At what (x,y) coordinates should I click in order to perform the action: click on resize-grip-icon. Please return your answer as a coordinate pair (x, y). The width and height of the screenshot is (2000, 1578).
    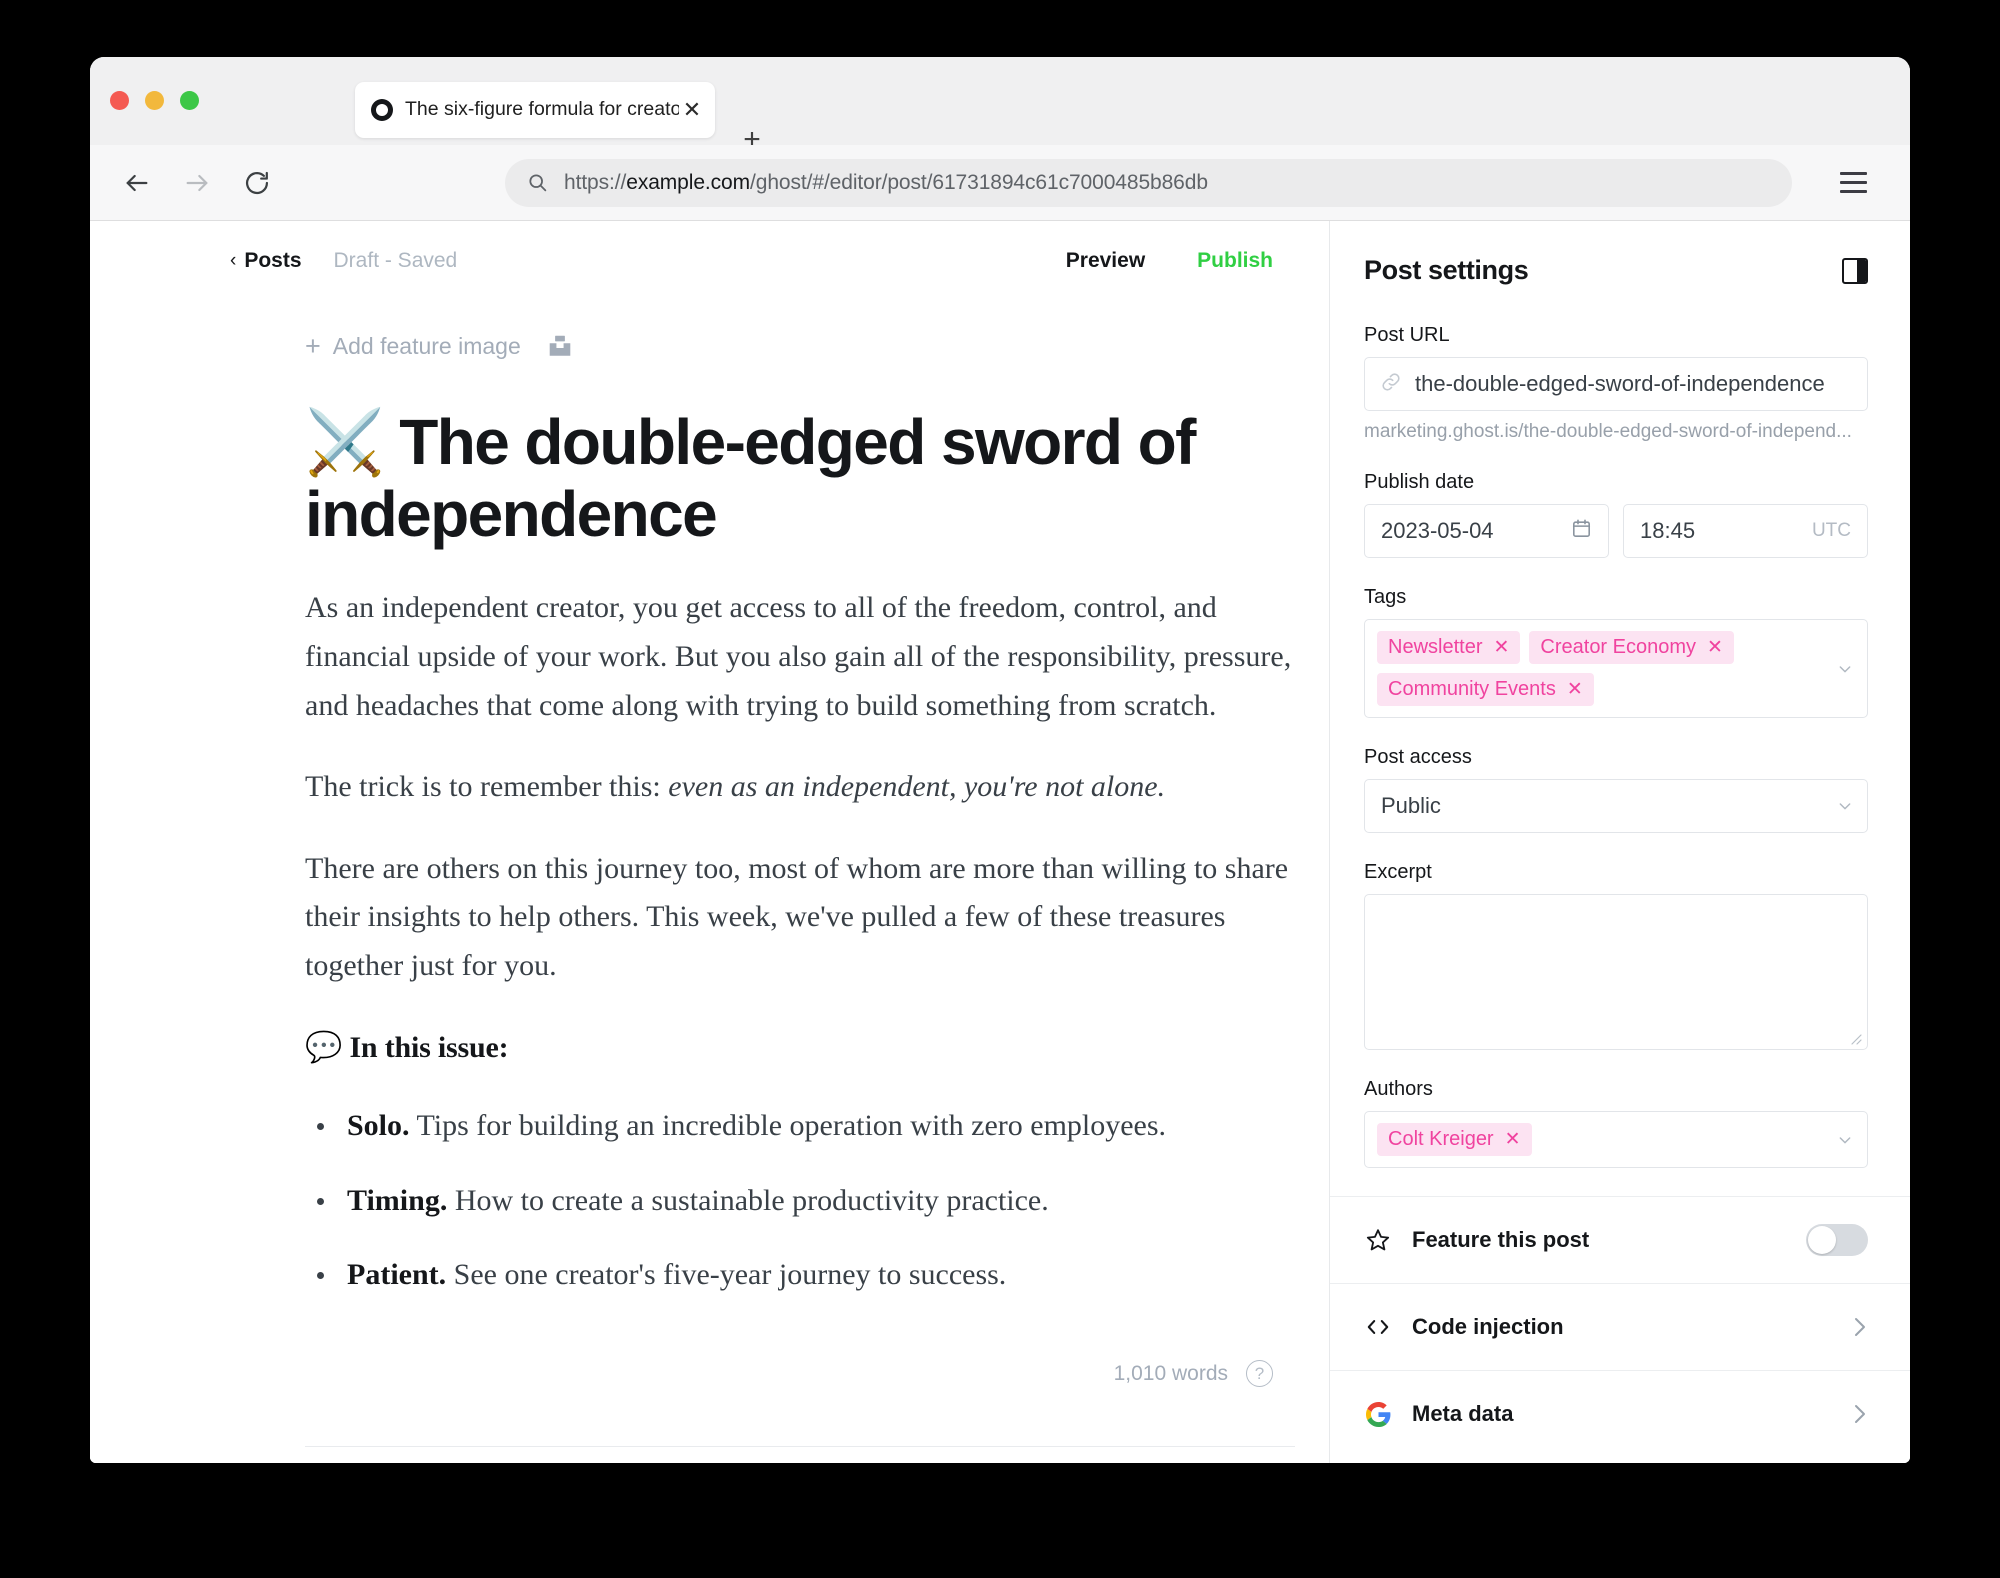
    Looking at the image, I should click on (1855, 1038).